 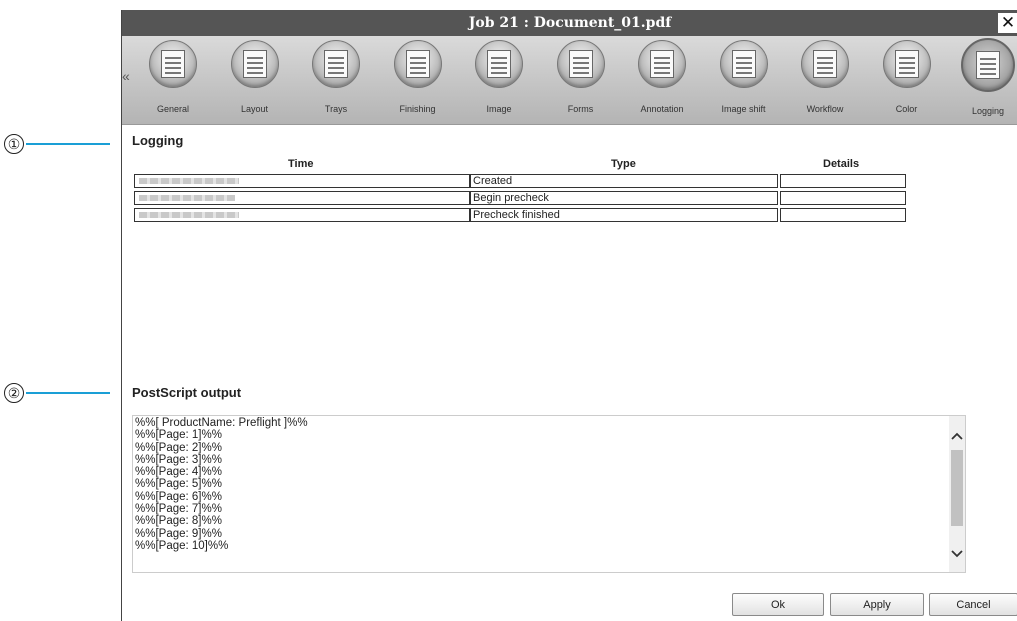 What do you see at coordinates (624, 181) in the screenshot?
I see `type-cell: Created` at bounding box center [624, 181].